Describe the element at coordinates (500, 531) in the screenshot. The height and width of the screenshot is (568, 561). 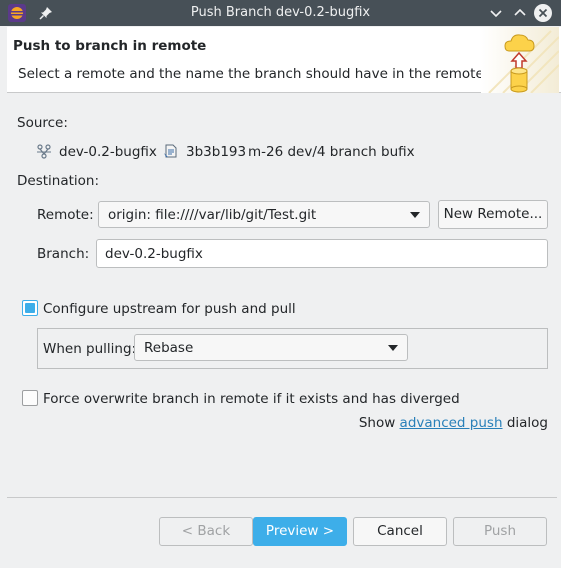
I see `push-button: Push` at that location.